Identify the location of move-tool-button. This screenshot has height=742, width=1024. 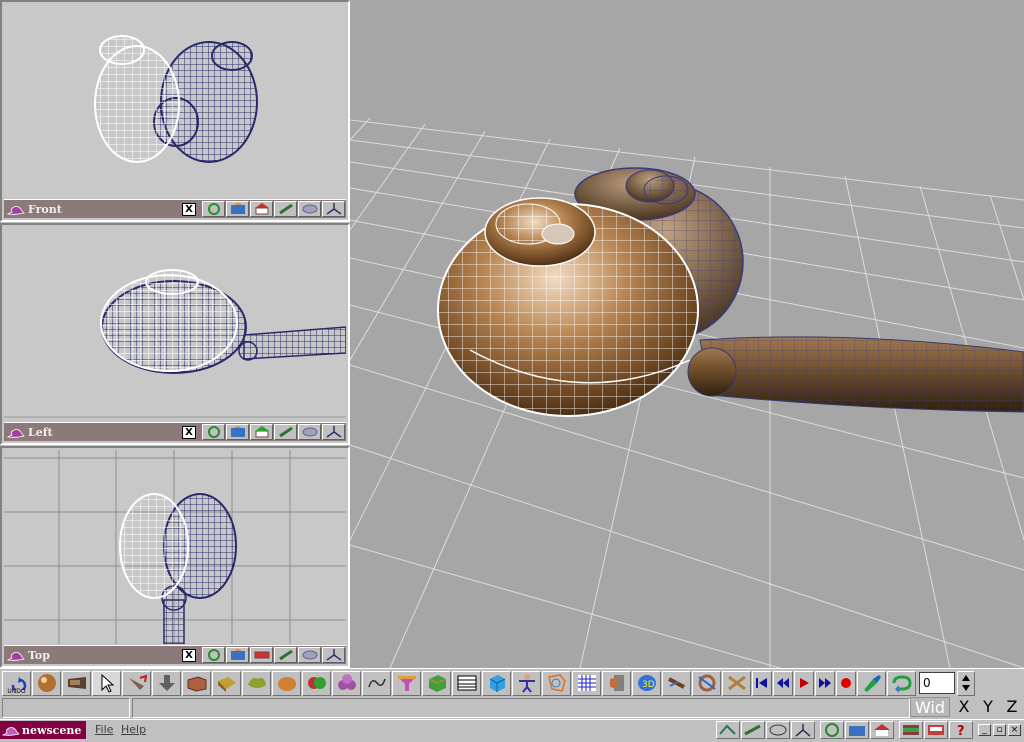
(136, 683).